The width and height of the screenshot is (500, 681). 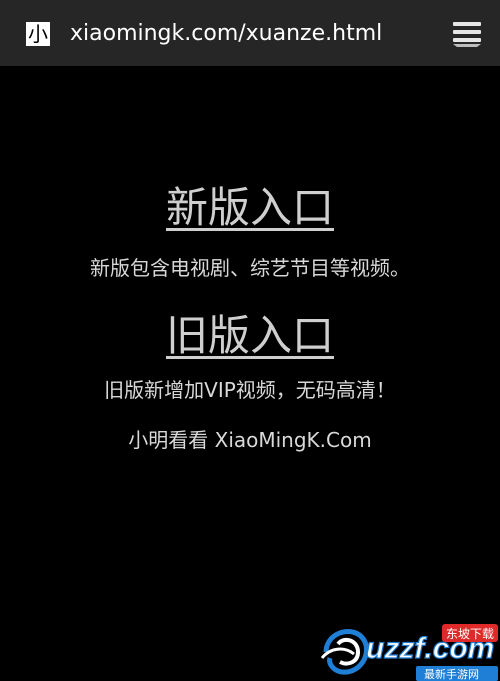 What do you see at coordinates (410, 649) in the screenshot?
I see `uzzf-watermark-logo: uzzf.com 东坡下载 最新手游网` at bounding box center [410, 649].